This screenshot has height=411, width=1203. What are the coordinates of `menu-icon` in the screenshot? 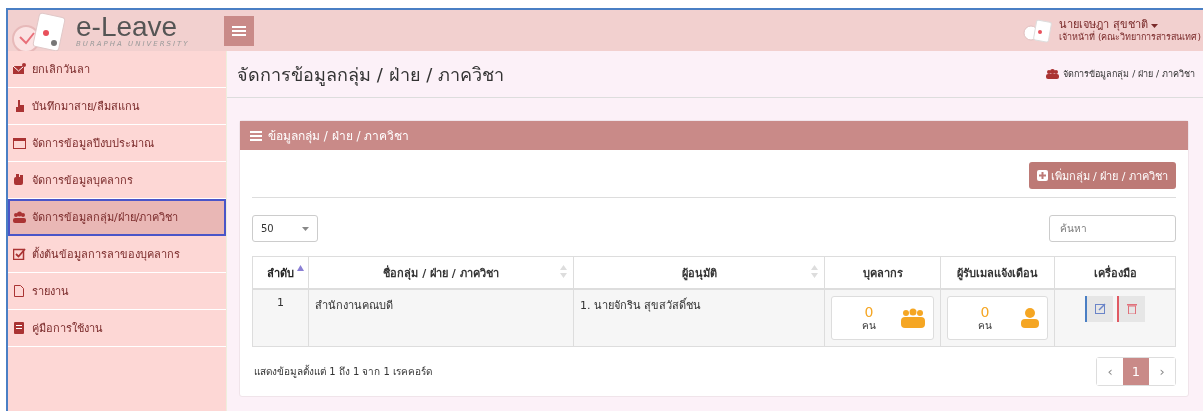 It's located at (239, 30).